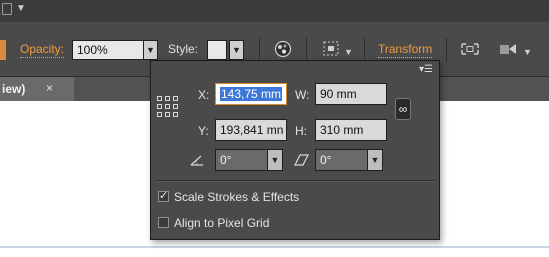 The width and height of the screenshot is (549, 257). I want to click on y-input: 193,841 mn, so click(251, 130).